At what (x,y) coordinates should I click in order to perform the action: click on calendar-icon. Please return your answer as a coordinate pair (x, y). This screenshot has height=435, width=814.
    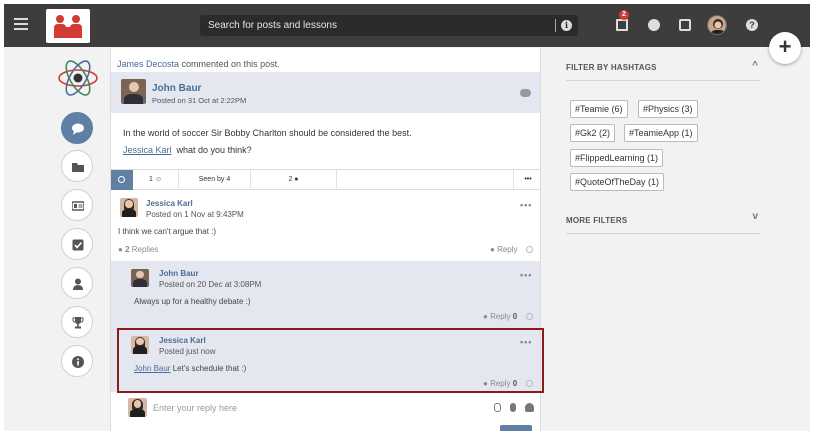
    Looking at the image, I should click on (622, 25).